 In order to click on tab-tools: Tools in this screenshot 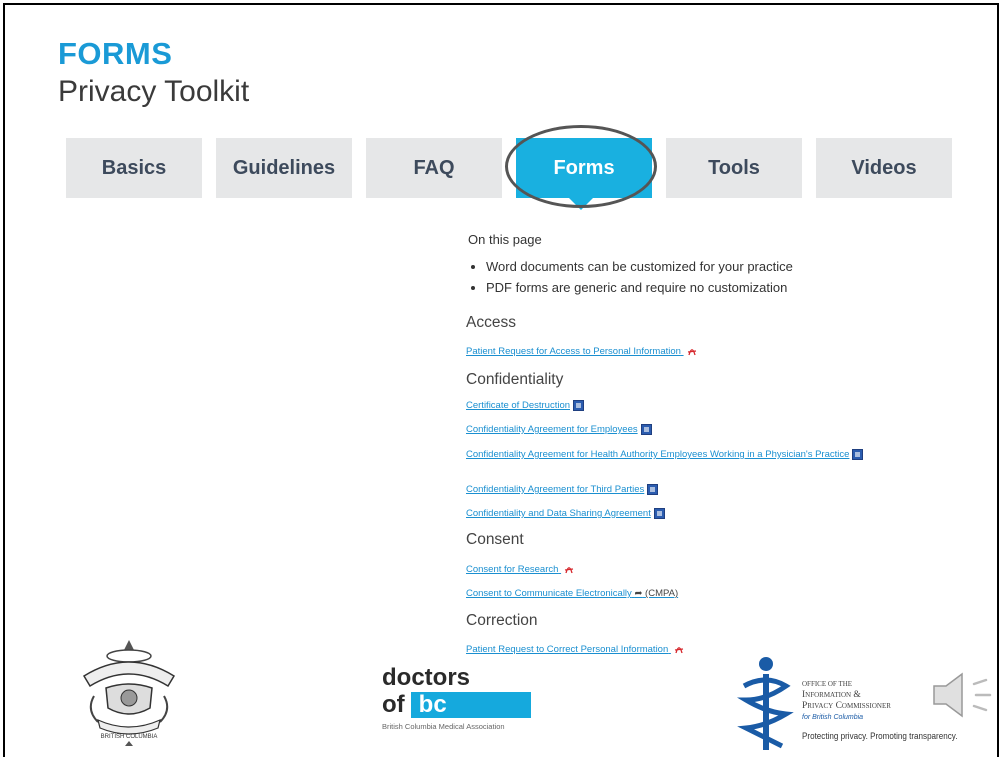, I will do `click(734, 168)`.